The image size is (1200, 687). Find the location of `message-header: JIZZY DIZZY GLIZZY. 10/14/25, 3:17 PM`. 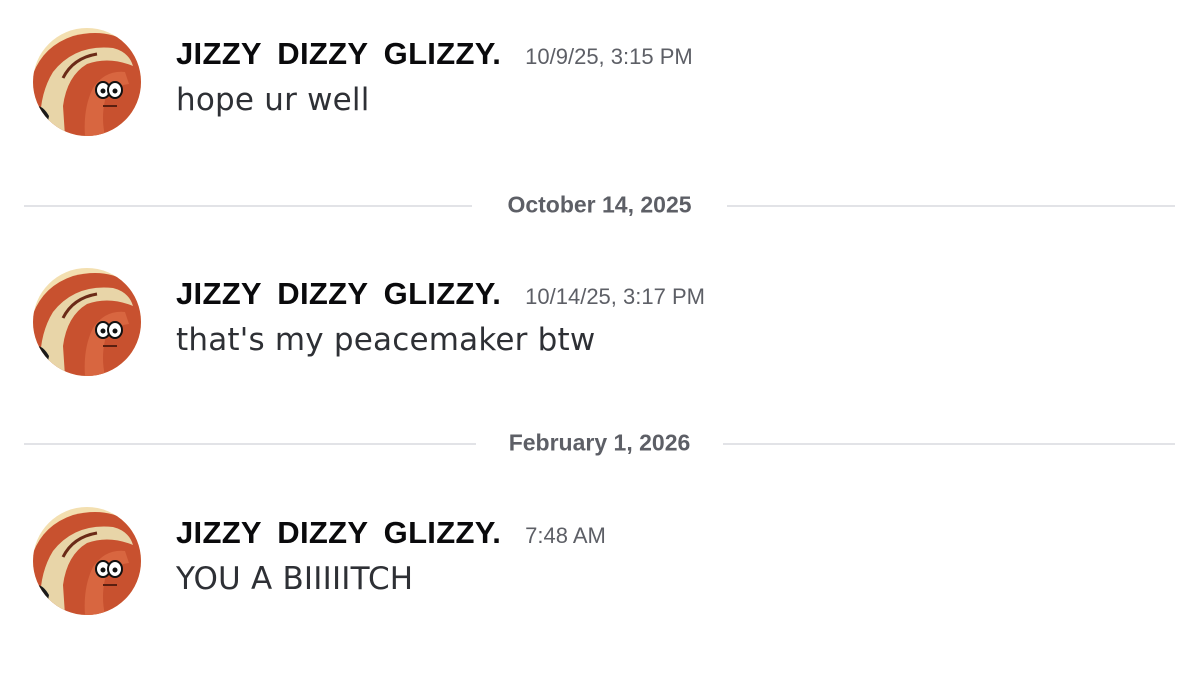

message-header: JIZZY DIZZY GLIZZY. 10/14/25, 3:17 PM is located at coordinates (440, 294).